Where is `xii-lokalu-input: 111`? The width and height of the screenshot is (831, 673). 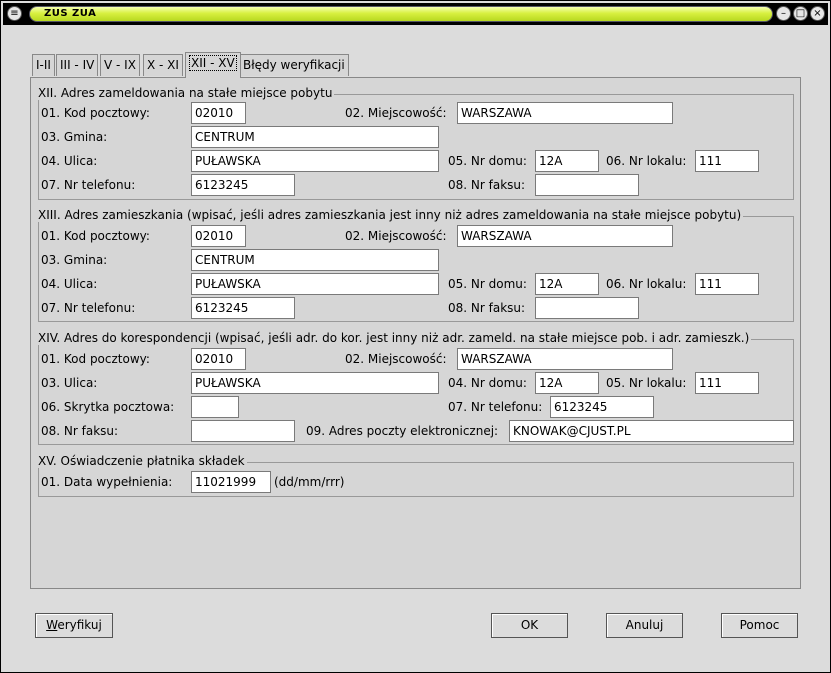
xii-lokalu-input: 111 is located at coordinates (727, 161).